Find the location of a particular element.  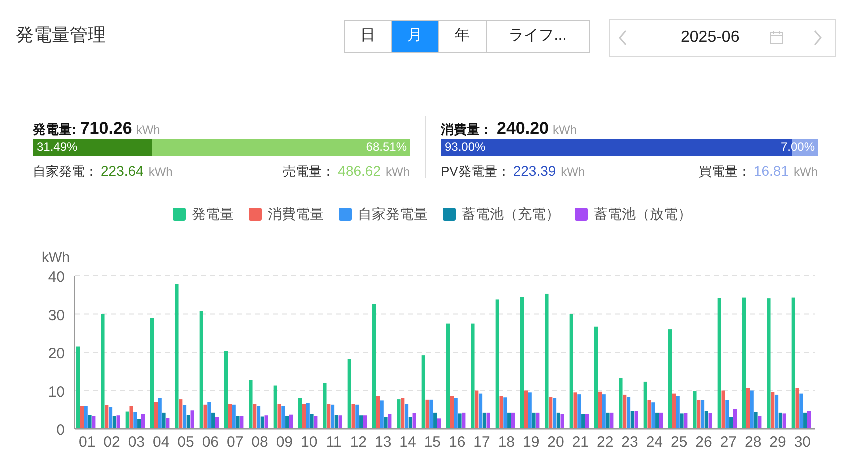

axis-title: kWh is located at coordinates (56, 257).